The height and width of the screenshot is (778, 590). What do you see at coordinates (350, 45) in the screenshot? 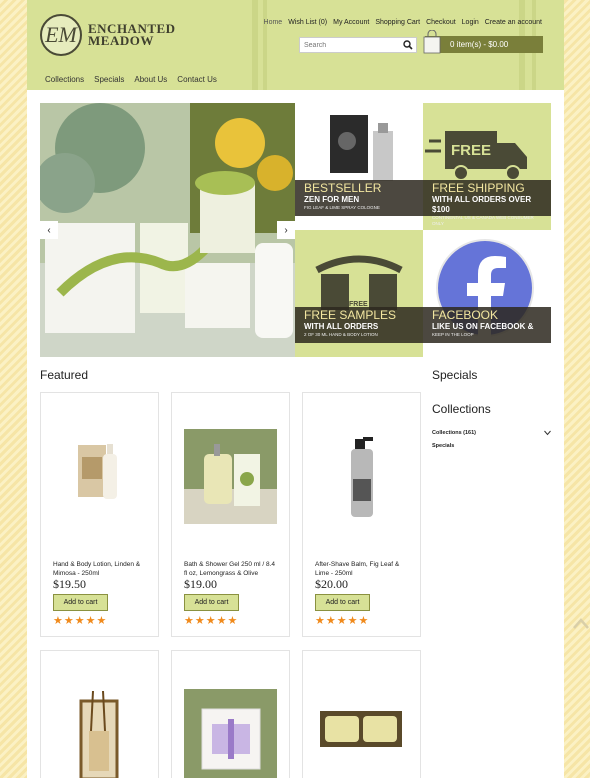
I see `search-input` at bounding box center [350, 45].